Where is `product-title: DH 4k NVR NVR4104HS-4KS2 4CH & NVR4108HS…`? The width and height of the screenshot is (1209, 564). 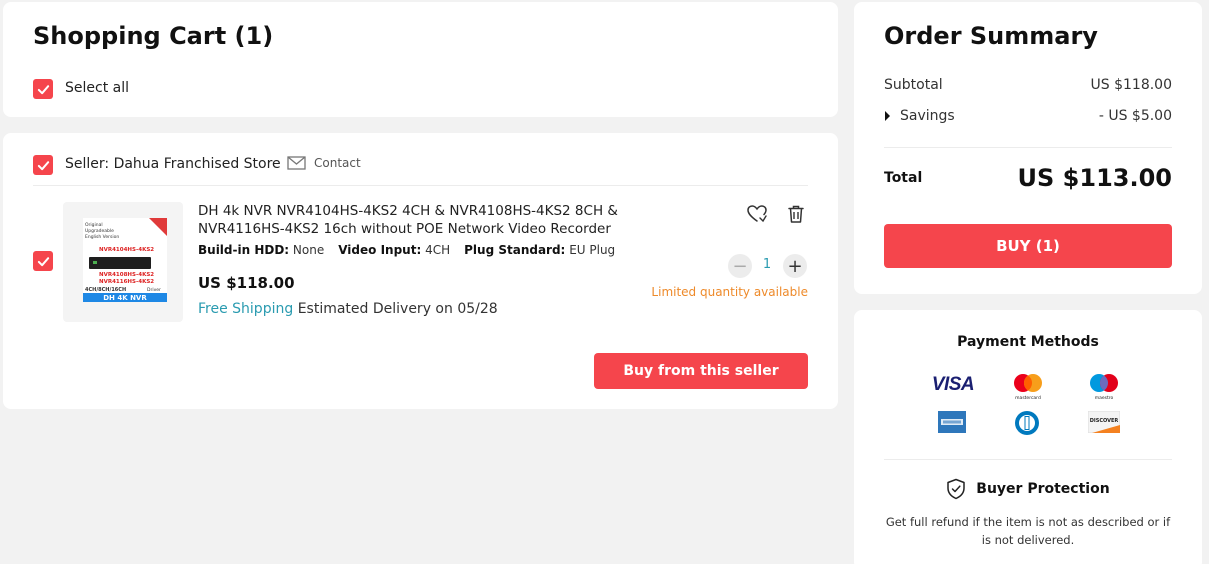 product-title: DH 4k NVR NVR4104HS-4KS2 4CH & NVR4108HS… is located at coordinates (408, 220).